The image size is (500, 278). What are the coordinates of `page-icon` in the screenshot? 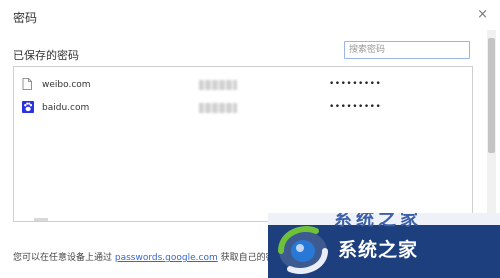 It's located at (27, 85).